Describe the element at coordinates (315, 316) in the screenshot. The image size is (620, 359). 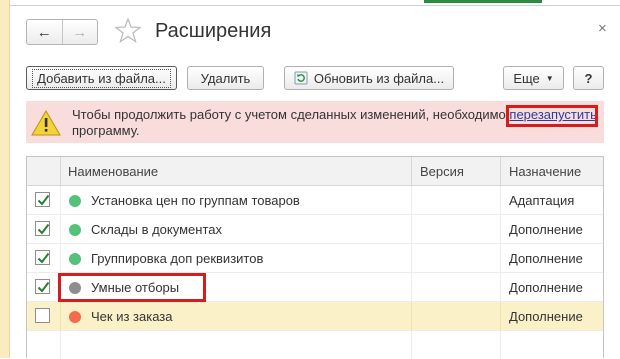
I see `table-row-selected: Чек из заказа Дополнение` at that location.